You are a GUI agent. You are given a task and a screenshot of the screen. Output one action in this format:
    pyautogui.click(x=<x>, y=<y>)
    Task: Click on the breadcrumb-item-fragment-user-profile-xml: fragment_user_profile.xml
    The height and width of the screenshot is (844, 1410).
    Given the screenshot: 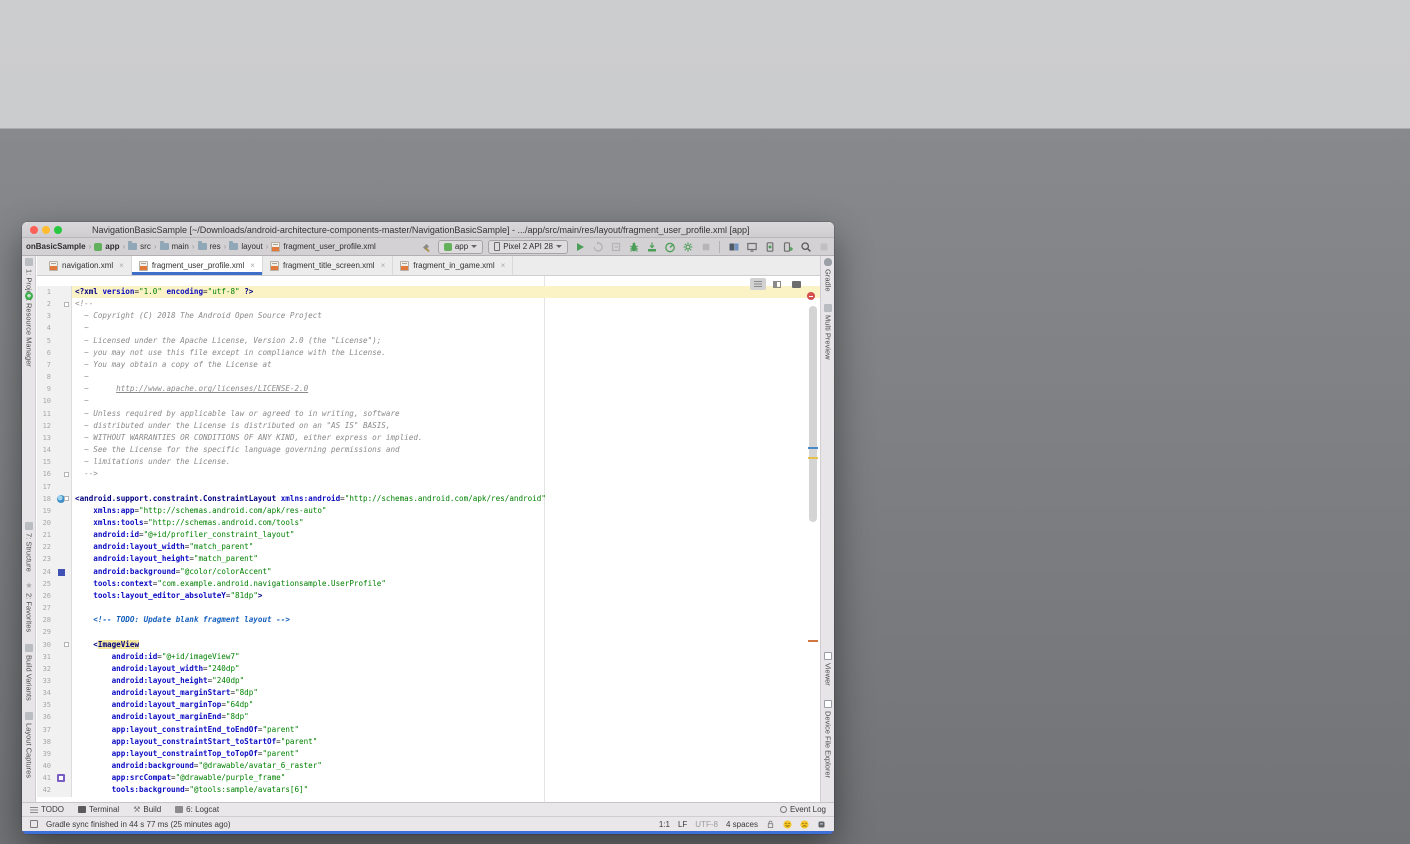 What is the action you would take?
    pyautogui.click(x=323, y=246)
    